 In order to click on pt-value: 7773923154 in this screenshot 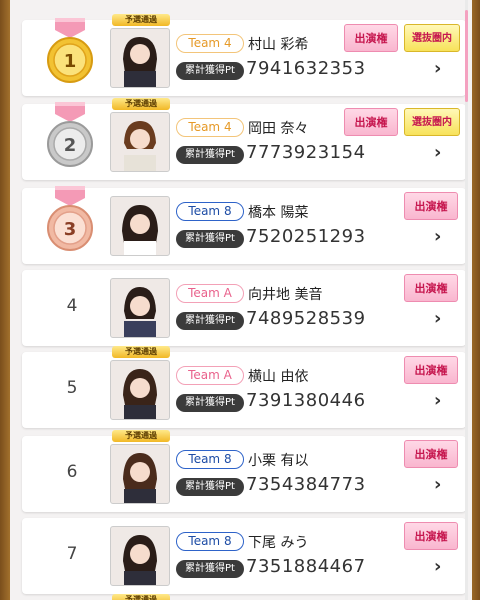, I will do `click(306, 152)`.